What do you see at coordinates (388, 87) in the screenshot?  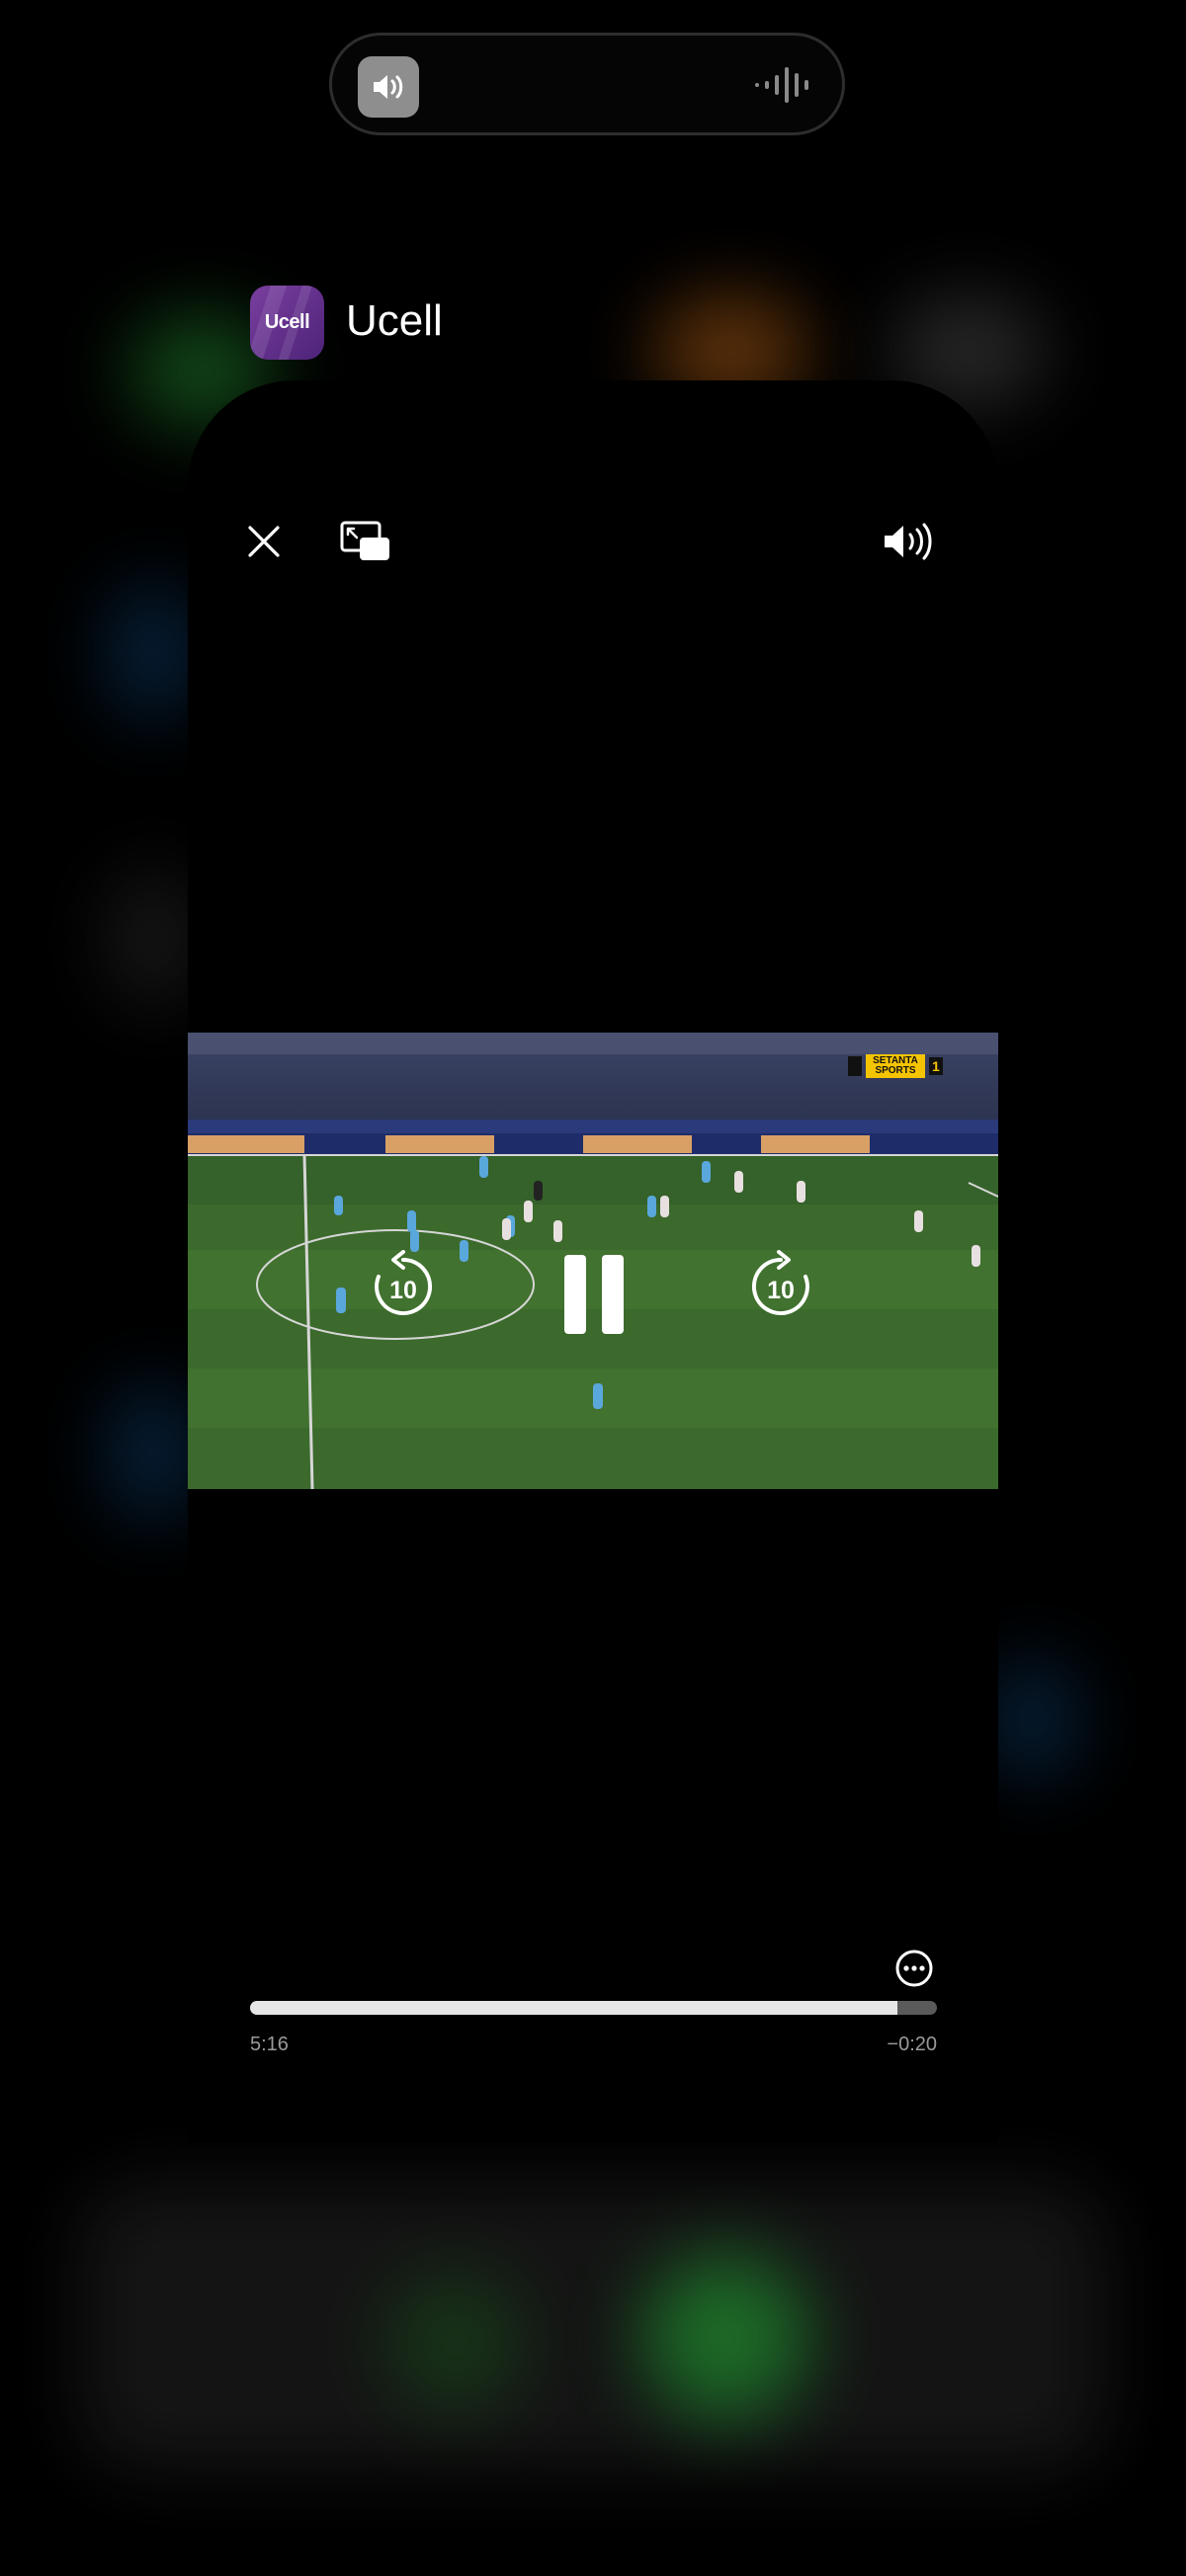 I see `speaker-icon` at bounding box center [388, 87].